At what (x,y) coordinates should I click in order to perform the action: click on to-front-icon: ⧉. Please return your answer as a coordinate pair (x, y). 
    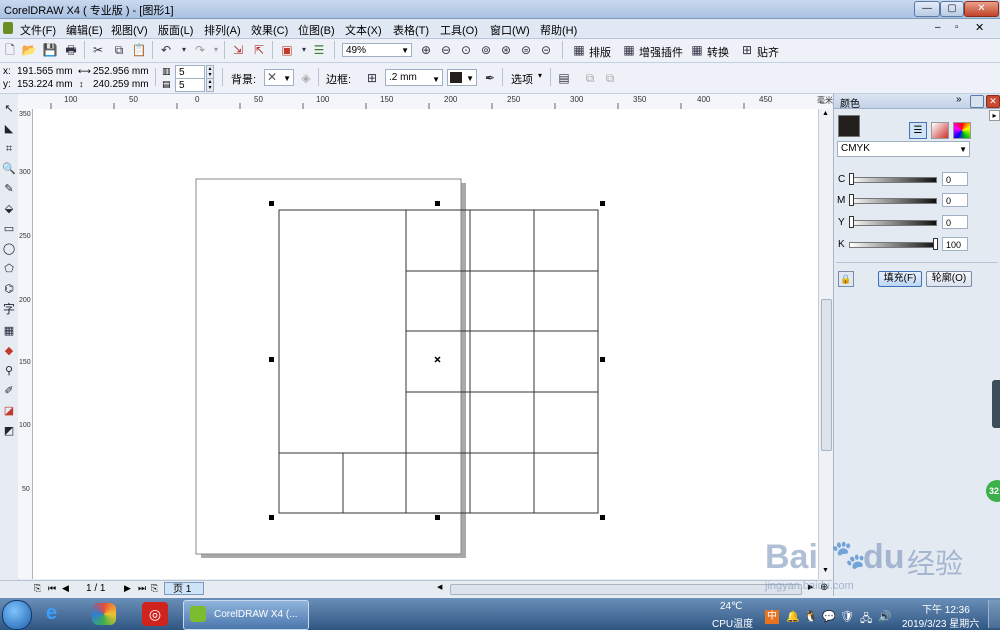
    Looking at the image, I should click on (590, 78).